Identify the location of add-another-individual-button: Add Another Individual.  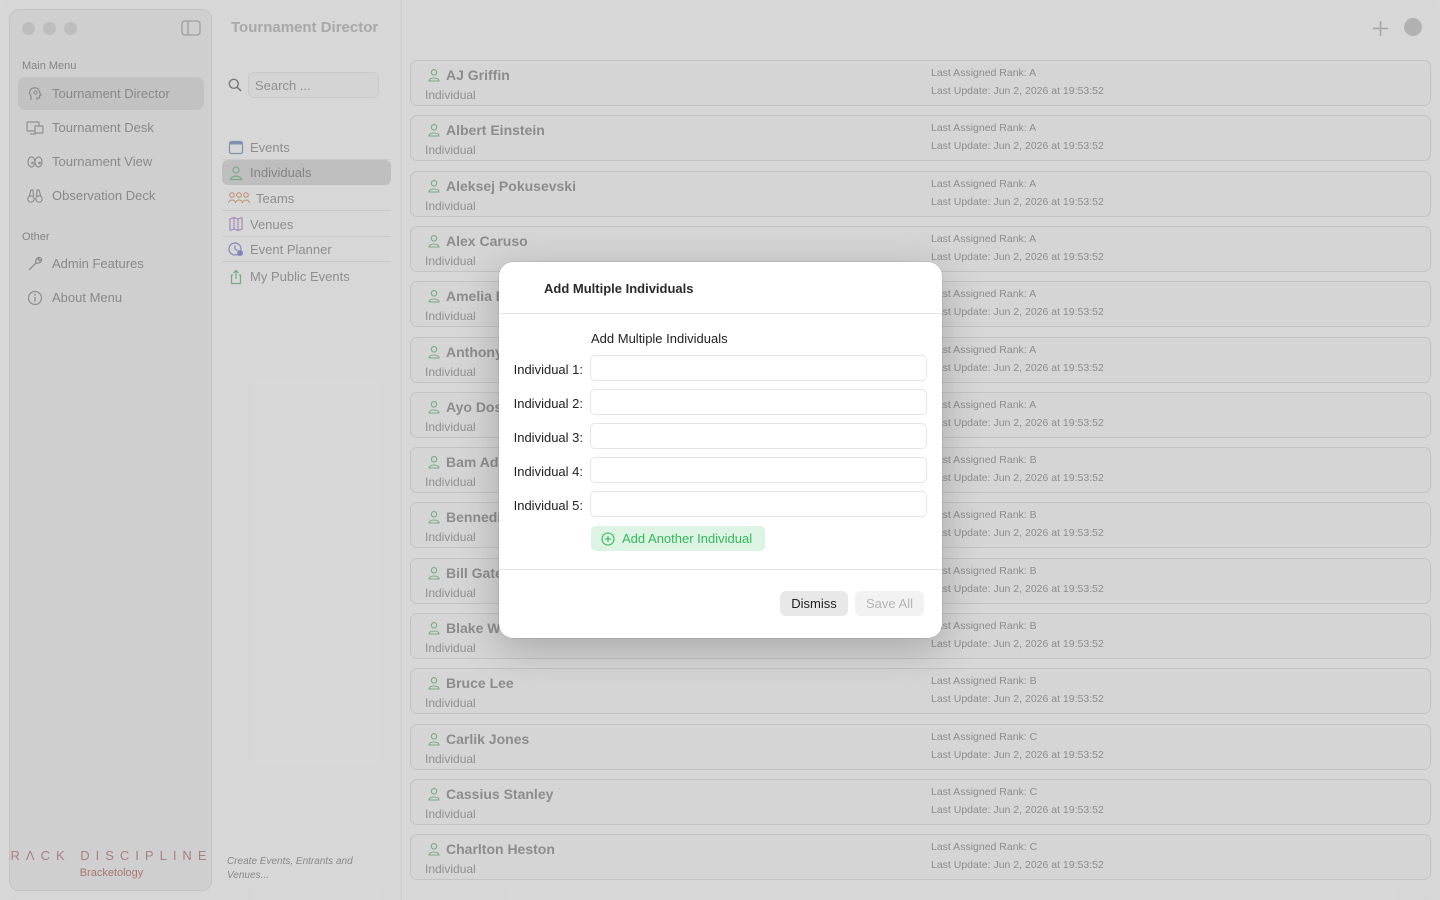
(678, 538).